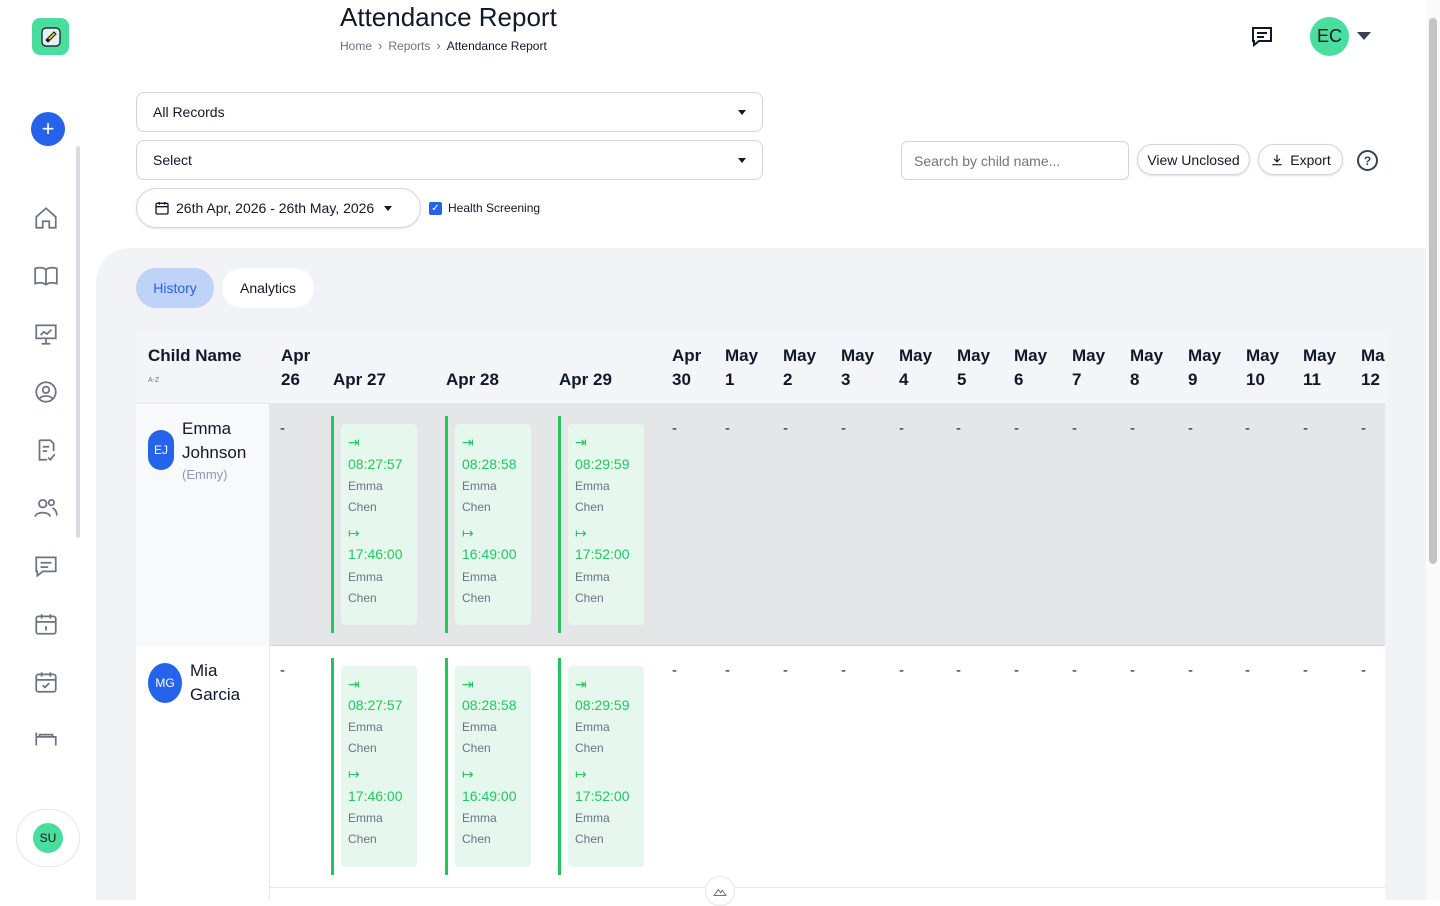  What do you see at coordinates (1147, 367) in the screenshot?
I see `column-header: May 8` at bounding box center [1147, 367].